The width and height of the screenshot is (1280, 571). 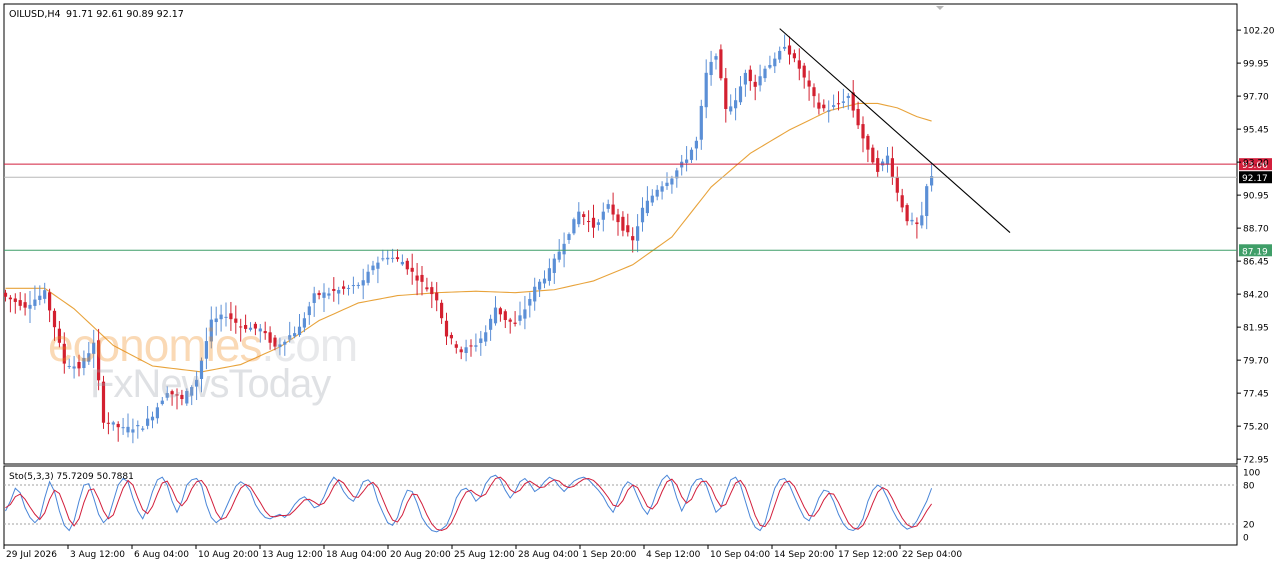 What do you see at coordinates (1259, 32) in the screenshot?
I see `y-tick-label: 102.20` at bounding box center [1259, 32].